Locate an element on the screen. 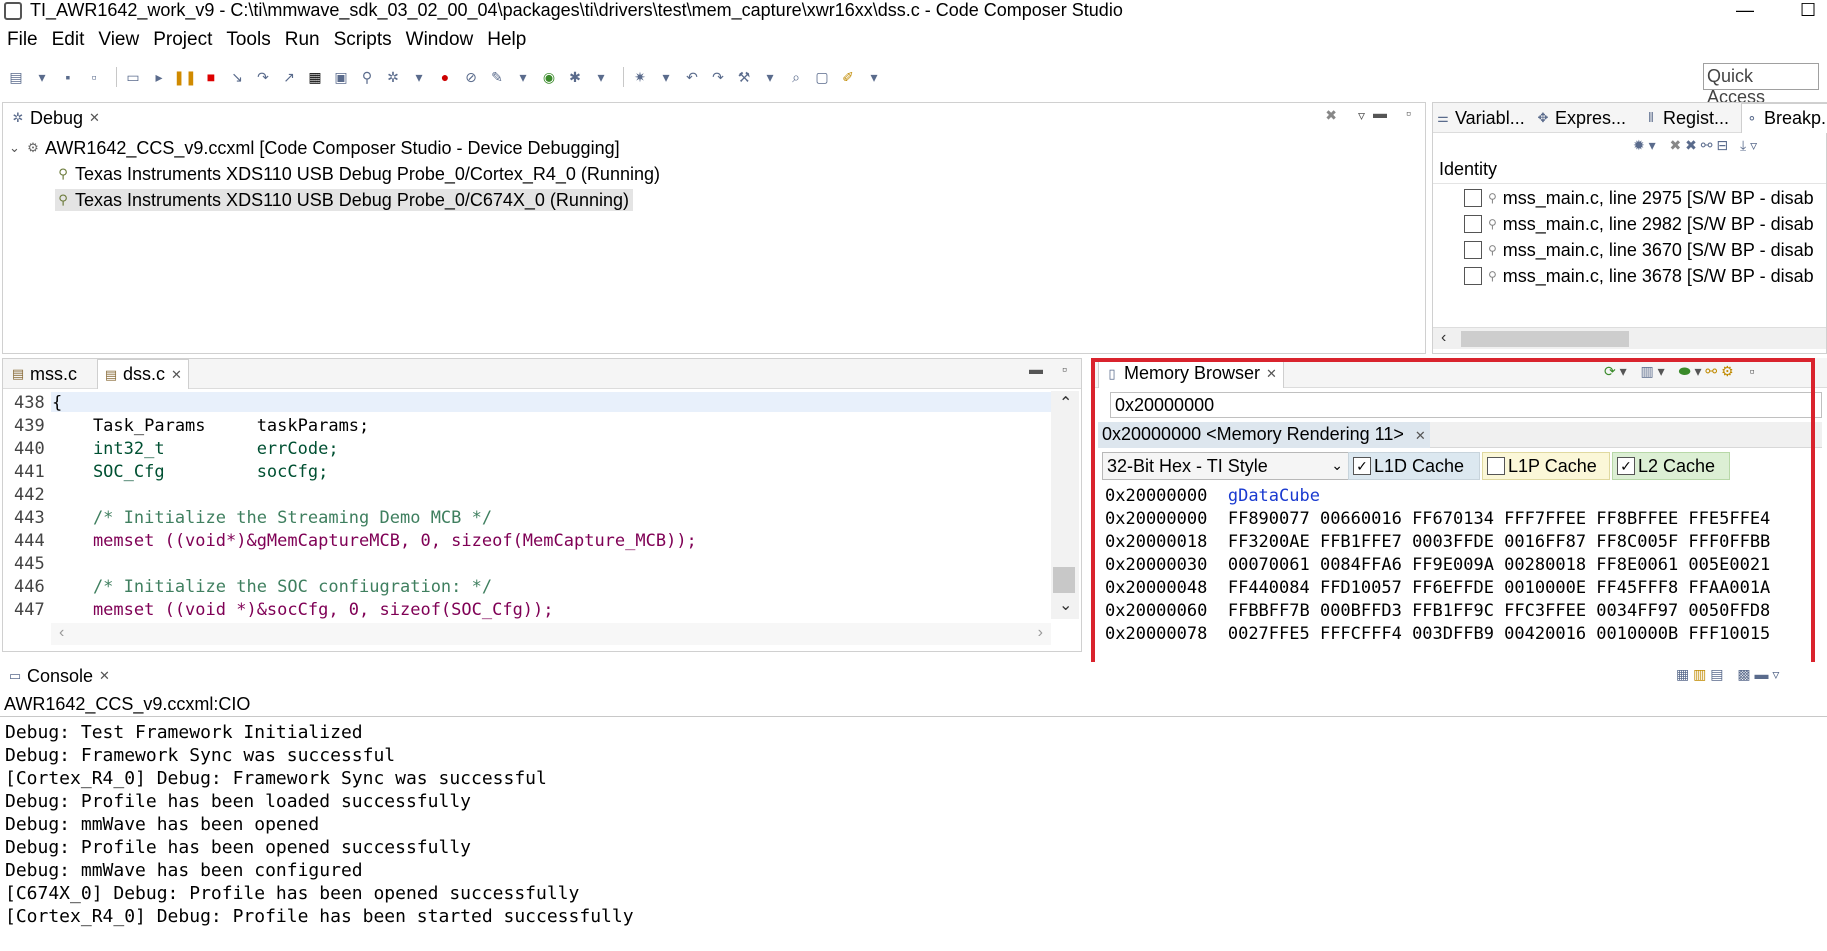 This screenshot has width=1827, height=951. search-icon: ⌕ is located at coordinates (796, 77).